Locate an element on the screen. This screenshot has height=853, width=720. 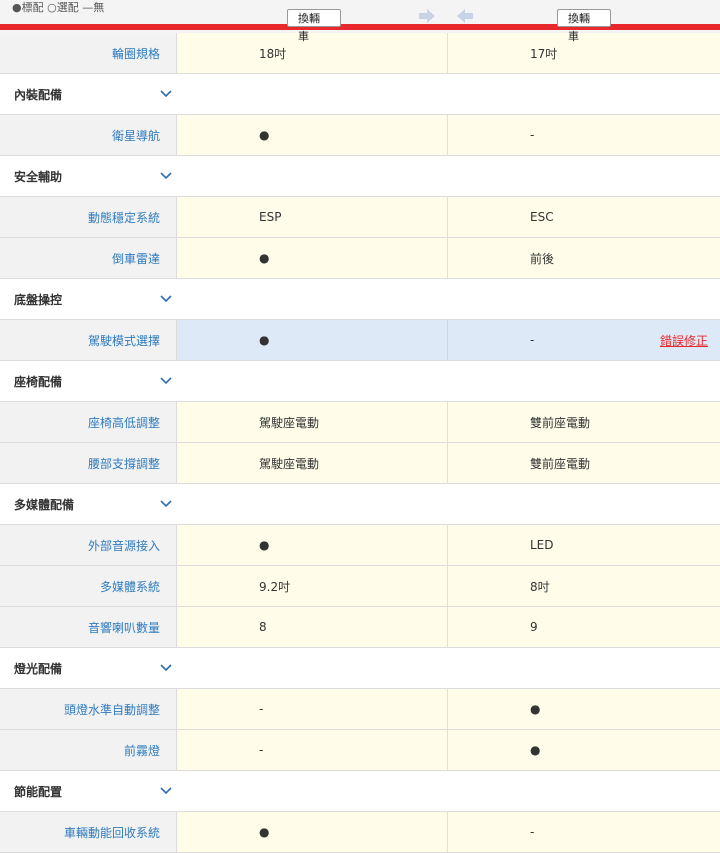
spec-row: 音響喇叭數量 8 9 is located at coordinates (360, 627).